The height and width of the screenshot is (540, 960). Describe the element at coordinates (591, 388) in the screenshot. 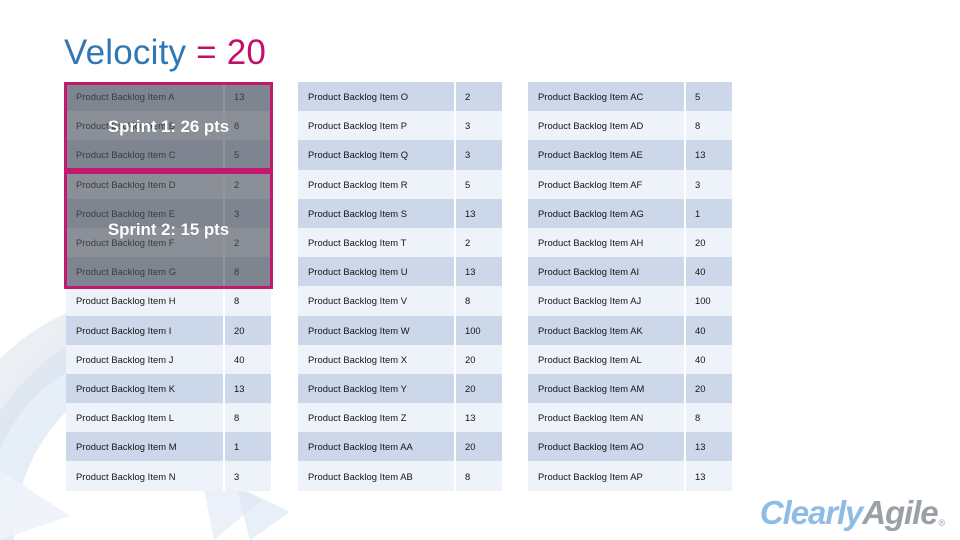

I see `backlog-item-name: Product Backlog Item AM` at that location.